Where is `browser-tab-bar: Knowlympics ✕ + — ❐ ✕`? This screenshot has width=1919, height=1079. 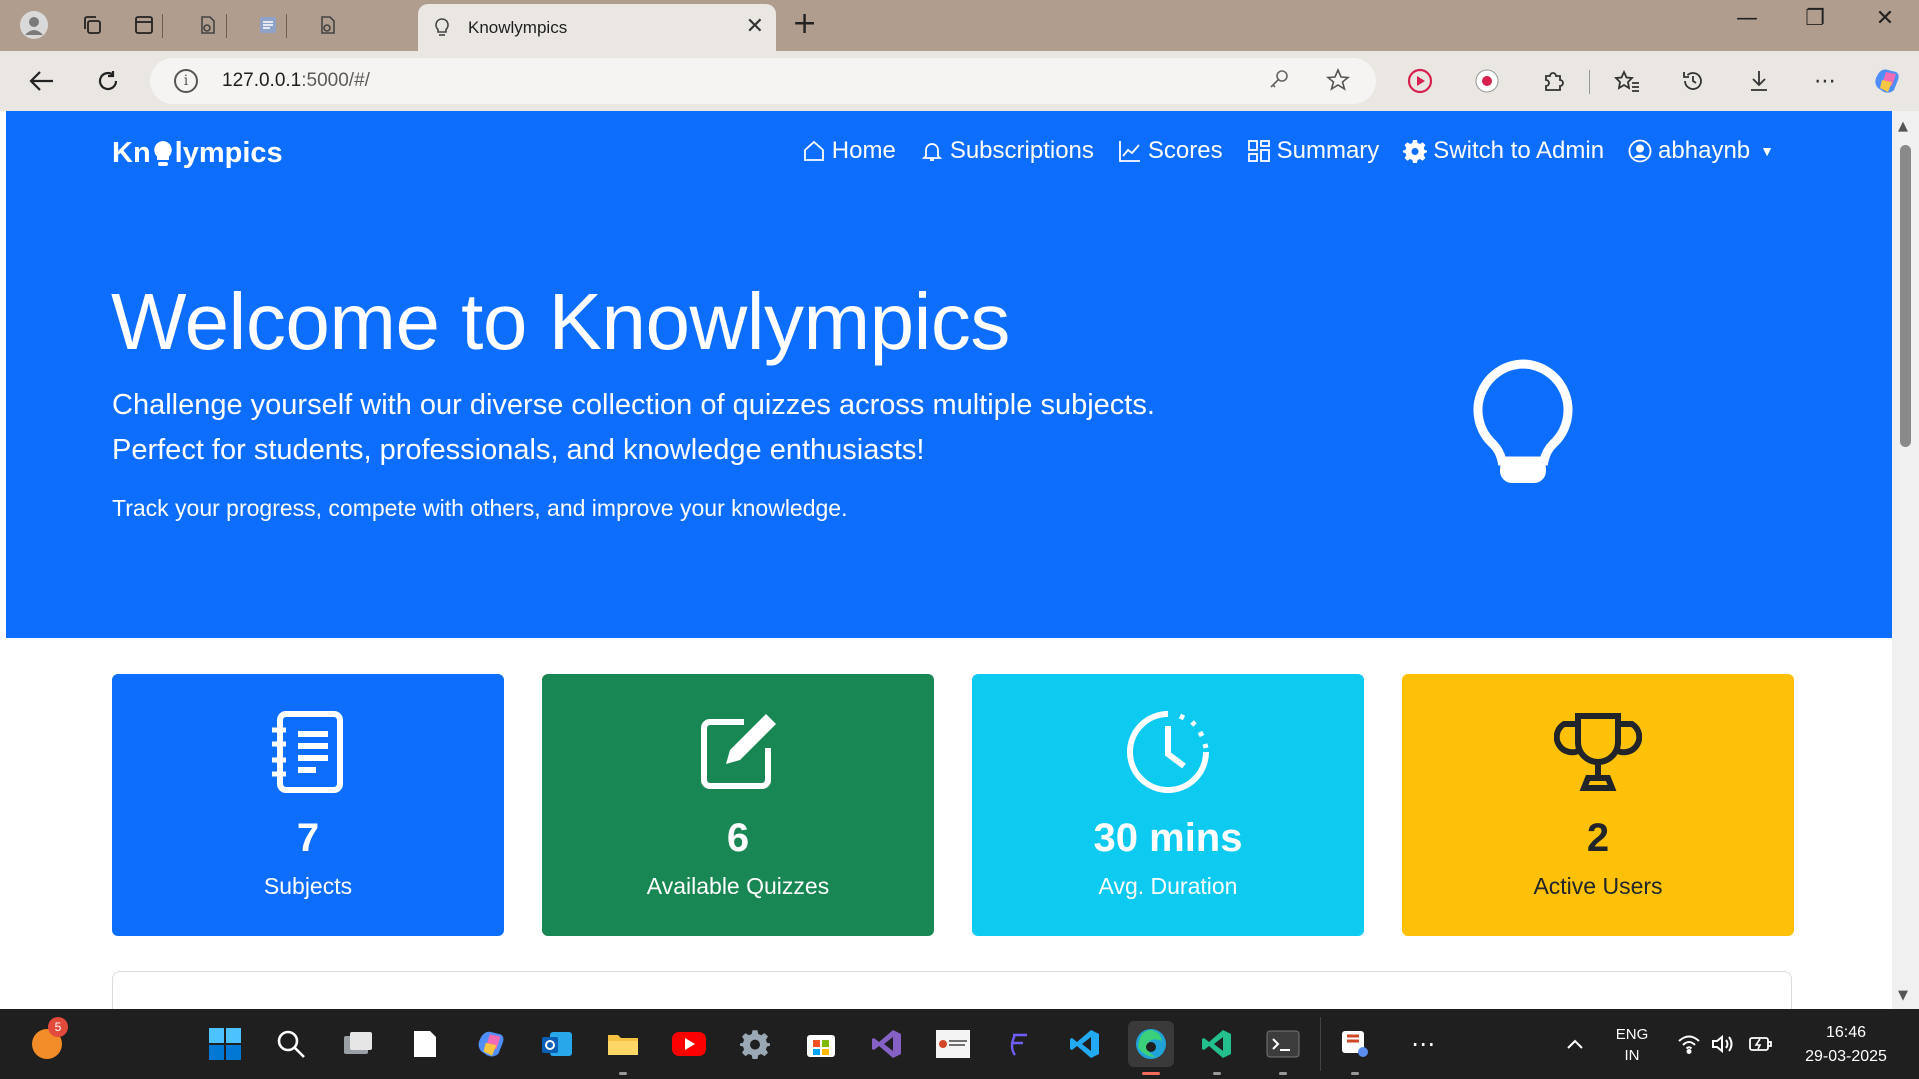
browser-tab-bar: Knowlympics ✕ + — ❐ ✕ is located at coordinates (959, 25).